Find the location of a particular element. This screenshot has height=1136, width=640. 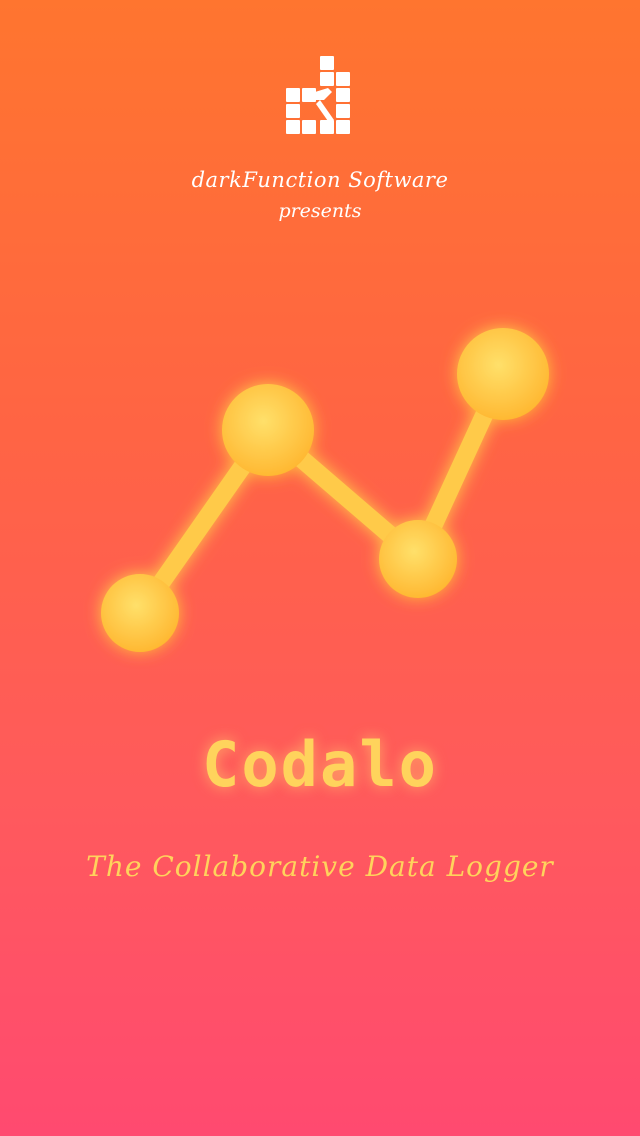

app-tagline: The Collaborative Data Logger is located at coordinates (320, 866).